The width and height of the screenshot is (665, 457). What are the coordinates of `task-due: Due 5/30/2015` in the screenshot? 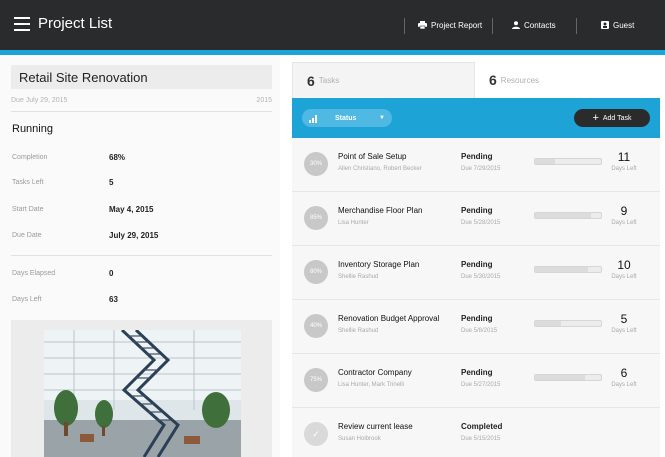 It's located at (481, 277).